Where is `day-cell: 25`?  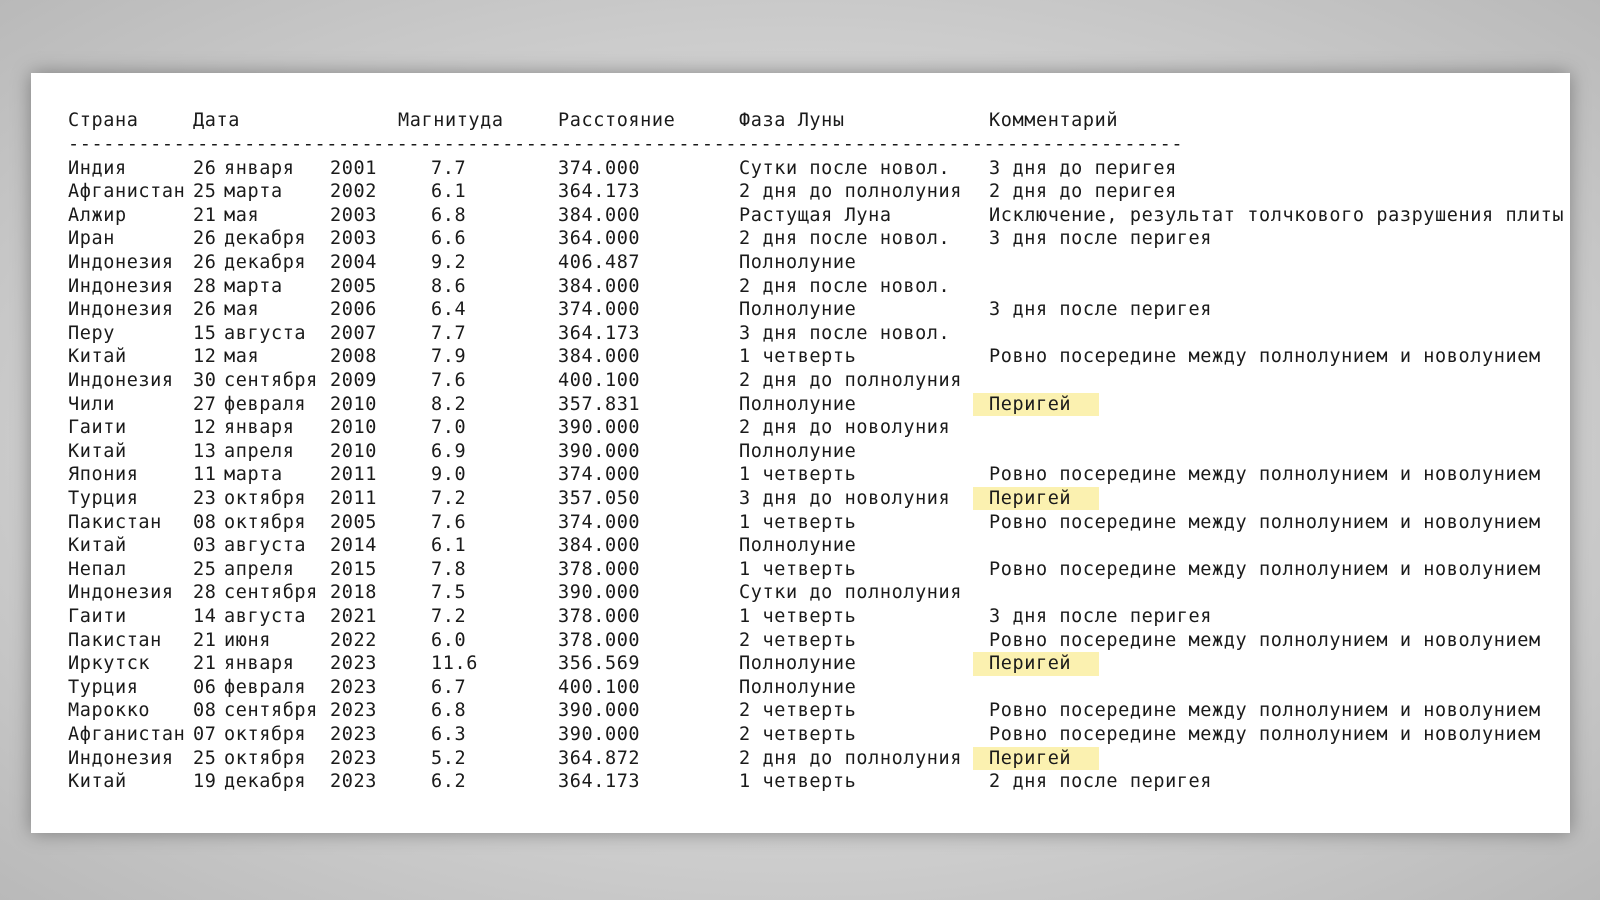 day-cell: 25 is located at coordinates (205, 569).